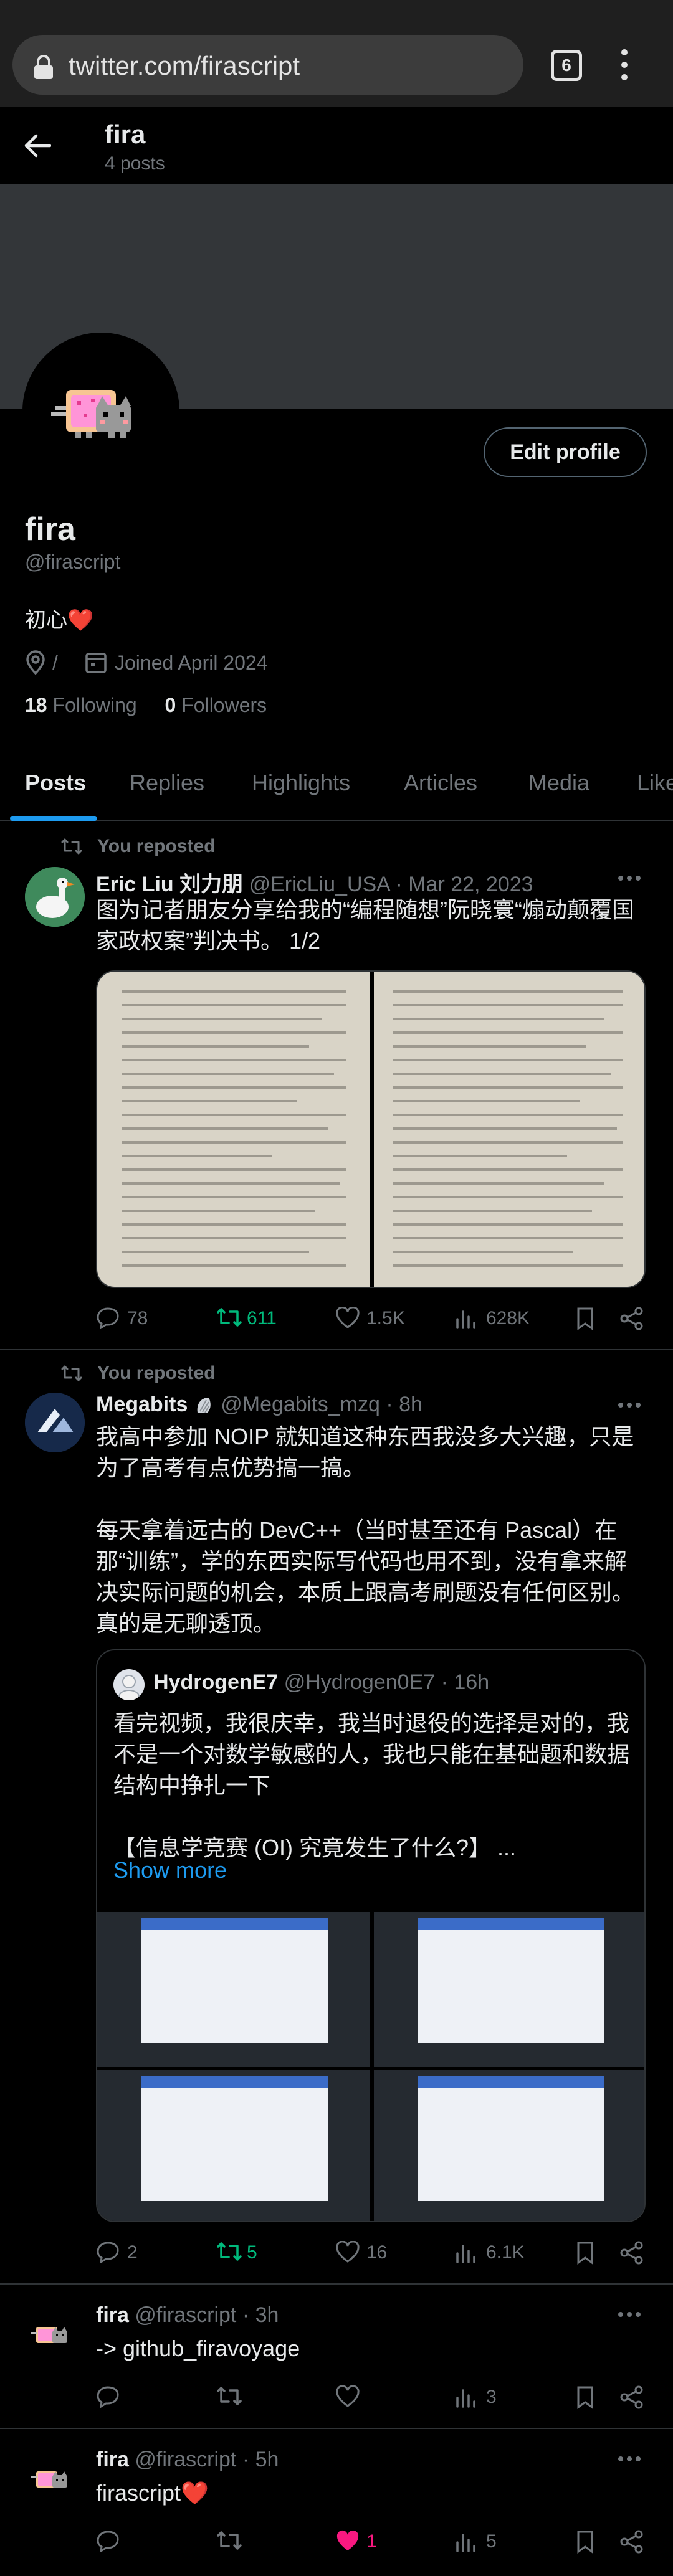 This screenshot has width=673, height=2576. I want to click on tweet-header: Eric Liu 刘力朋 @EricLiu_USA · Mar 22, 2023, so click(314, 882).